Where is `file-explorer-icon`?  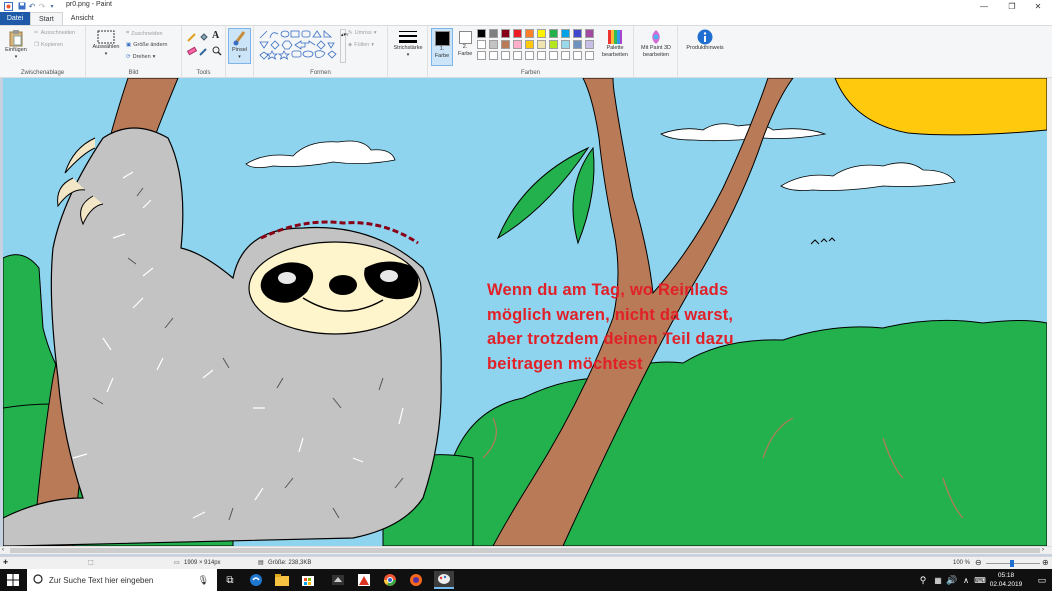
file-explorer-icon is located at coordinates (282, 580).